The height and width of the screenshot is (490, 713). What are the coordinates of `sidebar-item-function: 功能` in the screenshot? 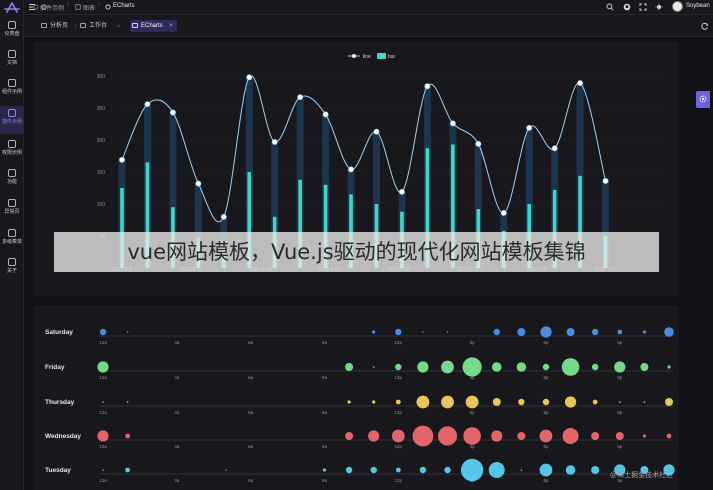 It's located at (12, 180).